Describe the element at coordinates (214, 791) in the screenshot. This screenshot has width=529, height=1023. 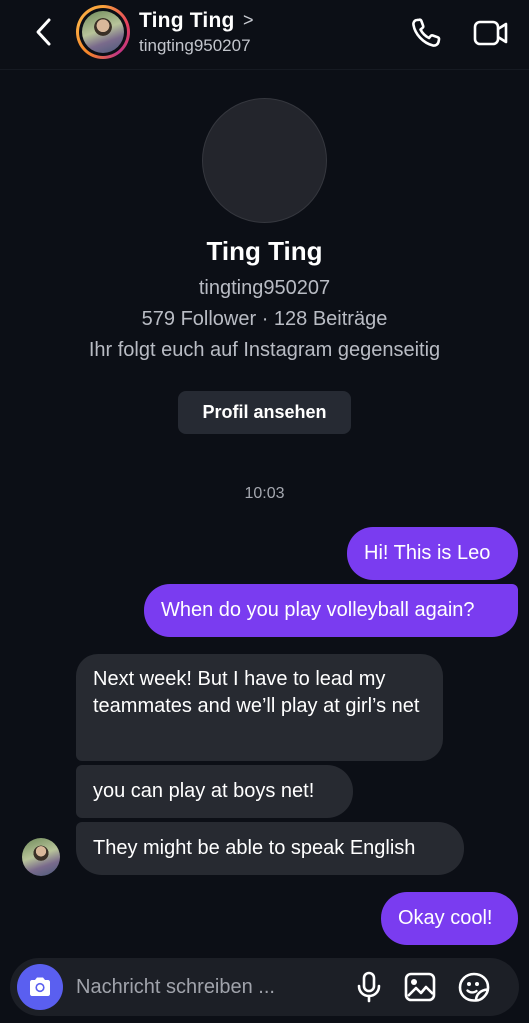
I see `message-bubble-incoming: you can play at boys net!` at that location.